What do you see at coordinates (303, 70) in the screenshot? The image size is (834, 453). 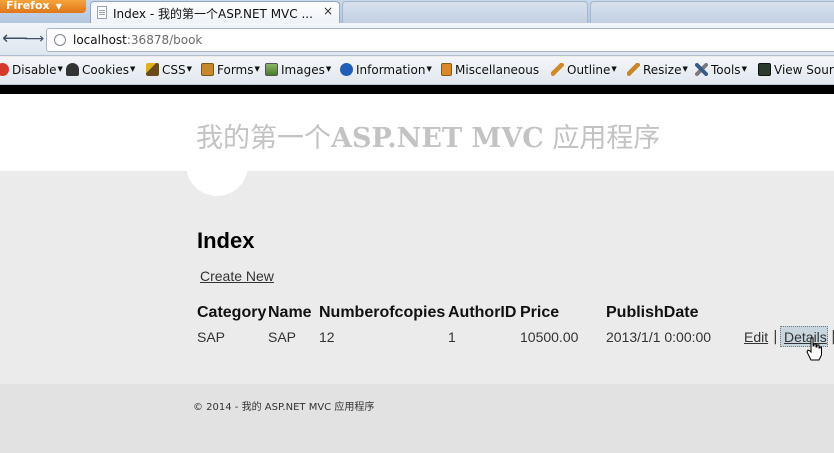 I see `toolbar-label: Images` at bounding box center [303, 70].